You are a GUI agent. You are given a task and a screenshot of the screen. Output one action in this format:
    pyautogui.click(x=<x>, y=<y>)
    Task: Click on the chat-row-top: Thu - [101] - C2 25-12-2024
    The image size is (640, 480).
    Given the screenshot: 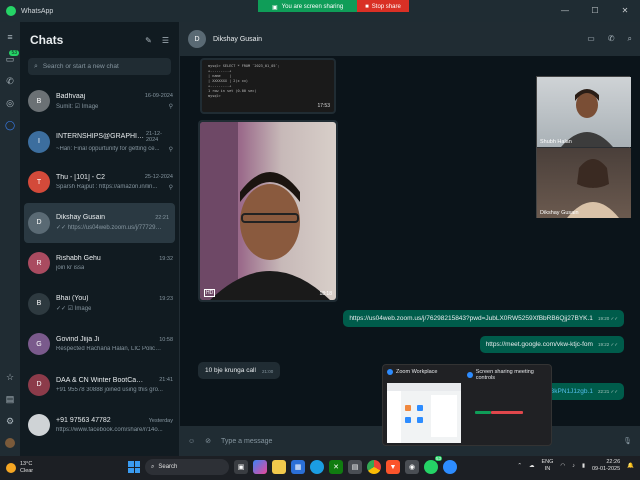 What is the action you would take?
    pyautogui.click(x=114, y=177)
    